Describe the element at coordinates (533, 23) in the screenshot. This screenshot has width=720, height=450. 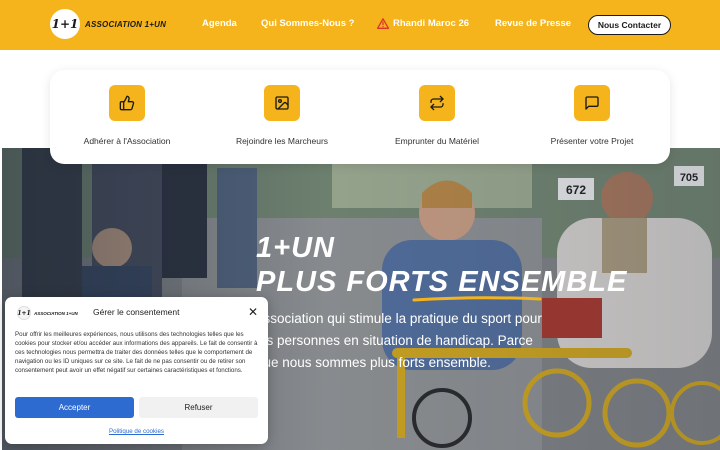
I see `nav-item-revue-de-presse: Revue de Presse` at that location.